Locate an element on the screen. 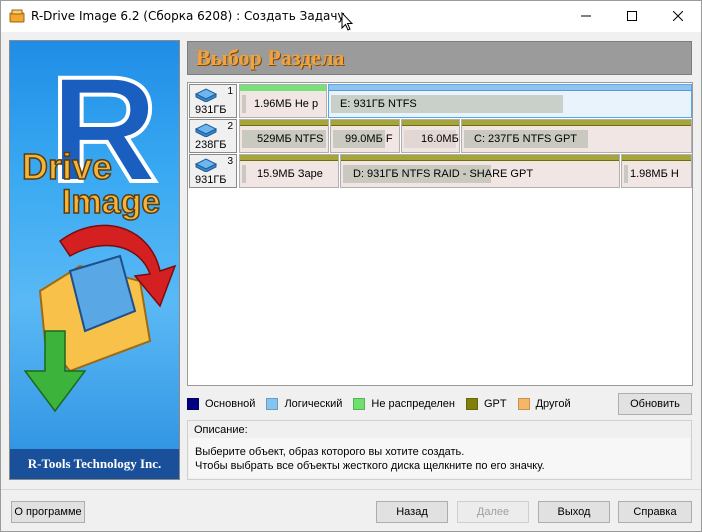 The height and width of the screenshot is (532, 702). legend-label: Логический is located at coordinates (313, 404).